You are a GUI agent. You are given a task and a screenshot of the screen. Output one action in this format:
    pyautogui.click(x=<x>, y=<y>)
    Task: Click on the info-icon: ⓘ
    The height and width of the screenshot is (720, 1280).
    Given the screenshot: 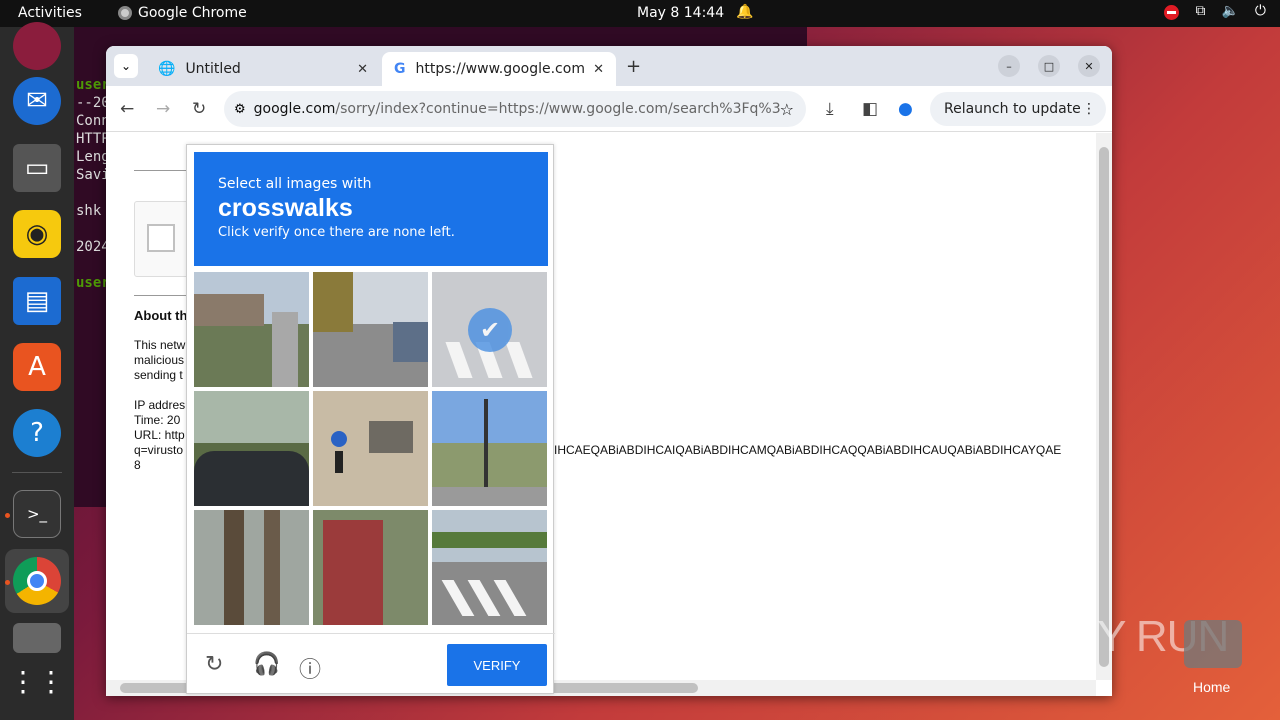 What is the action you would take?
    pyautogui.click(x=310, y=668)
    